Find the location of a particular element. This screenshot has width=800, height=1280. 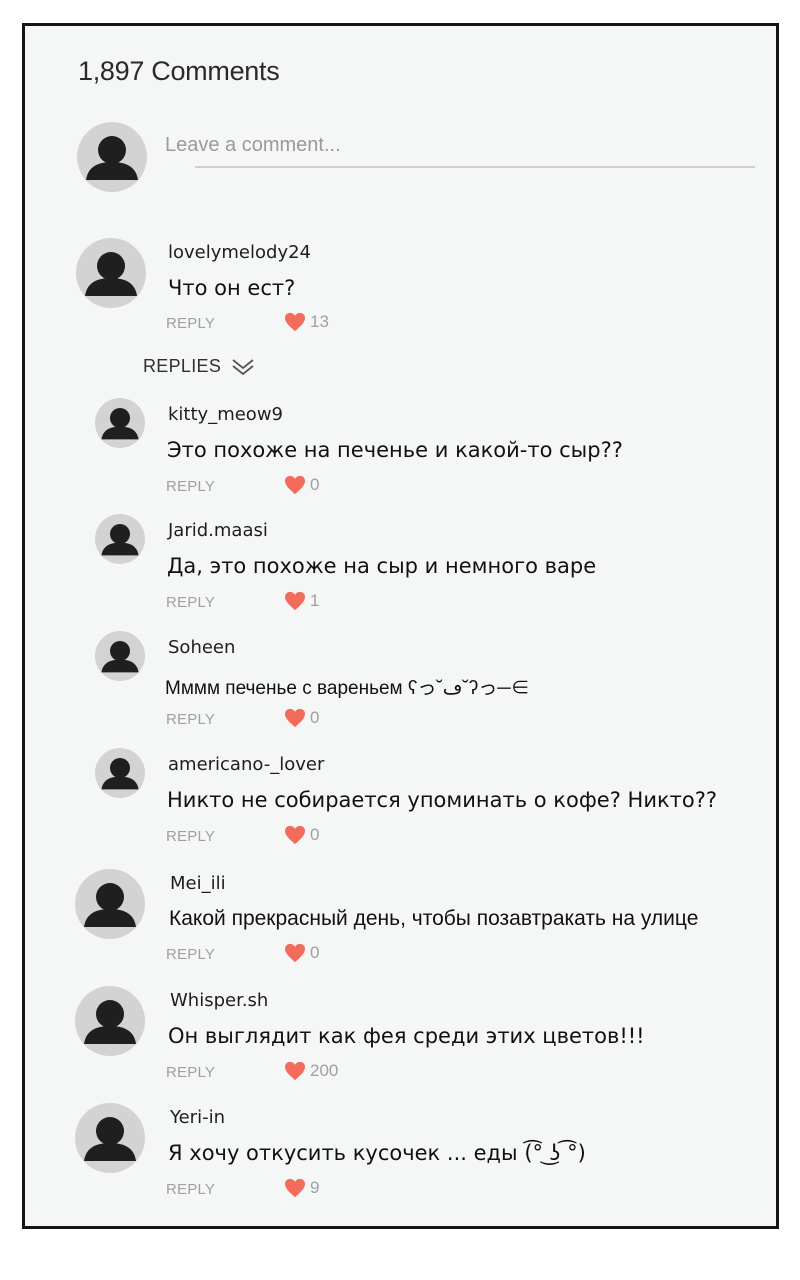

current-user-avatar is located at coordinates (112, 157).